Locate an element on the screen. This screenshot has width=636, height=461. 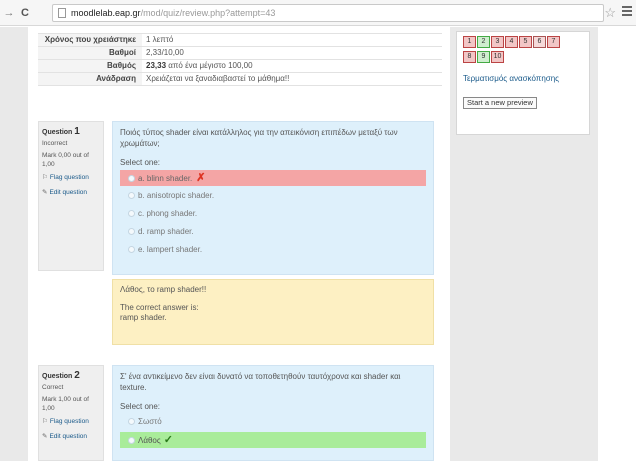
summary-label: Χρόνος που χρειάστηκε is located at coordinates (90, 39).